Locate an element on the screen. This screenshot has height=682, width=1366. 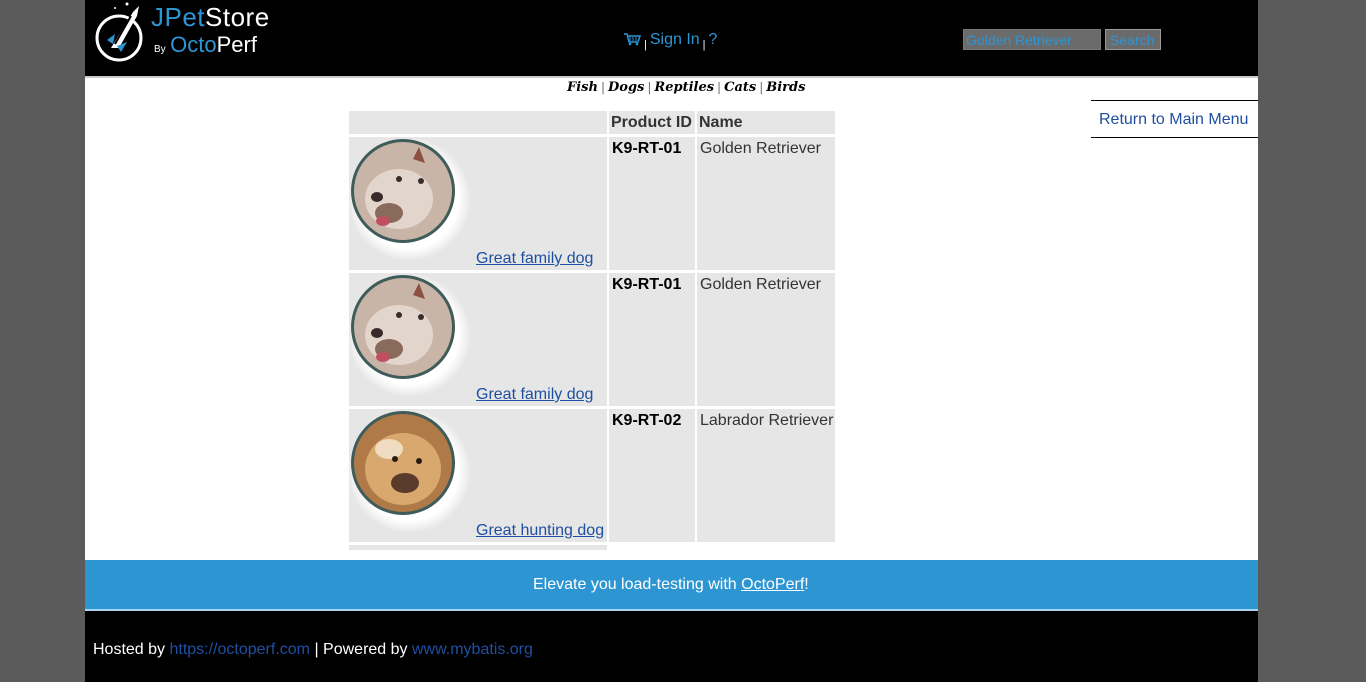
quick-link-birds: Birds is located at coordinates (785, 87).